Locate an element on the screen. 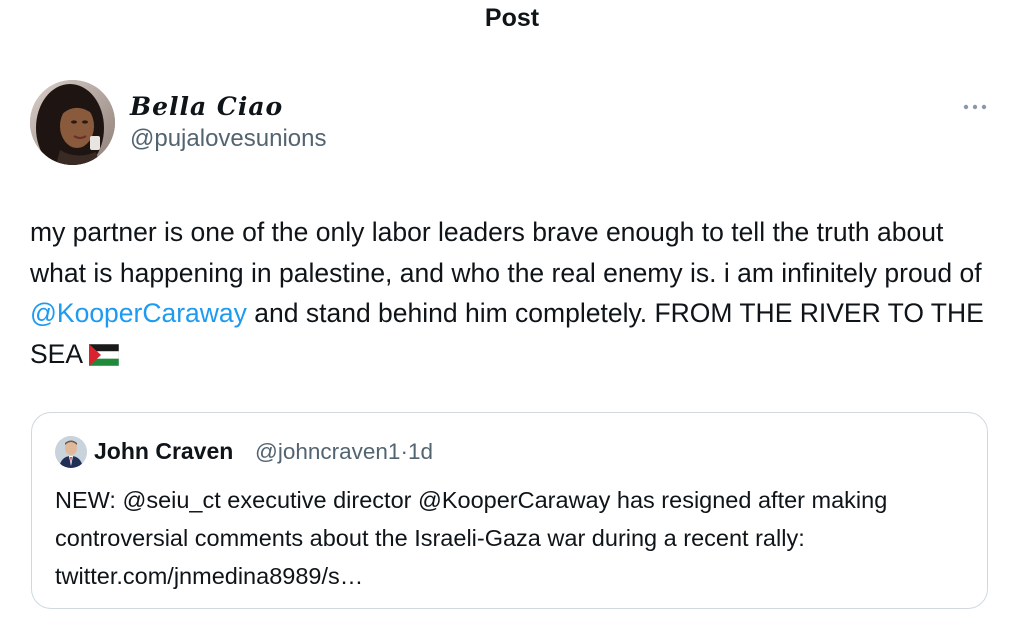  quote-meta: @johncraven1·1d is located at coordinates (344, 452).